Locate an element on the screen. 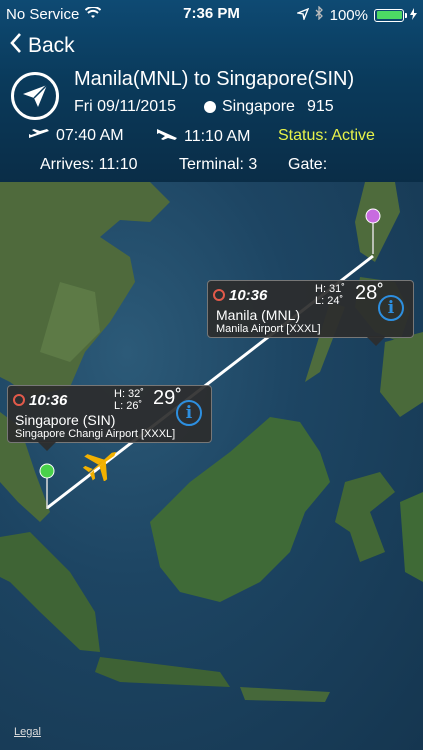 The height and width of the screenshot is (750, 423). origin-pin-icon is located at coordinates (373, 231).